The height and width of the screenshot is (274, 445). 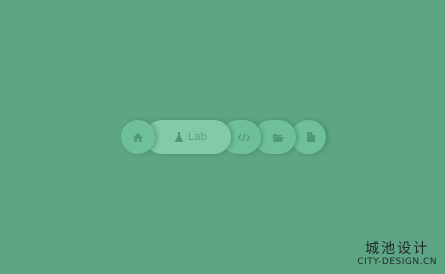 I want to click on watermark-domain: CITY-DESIGN.CN, so click(x=397, y=262).